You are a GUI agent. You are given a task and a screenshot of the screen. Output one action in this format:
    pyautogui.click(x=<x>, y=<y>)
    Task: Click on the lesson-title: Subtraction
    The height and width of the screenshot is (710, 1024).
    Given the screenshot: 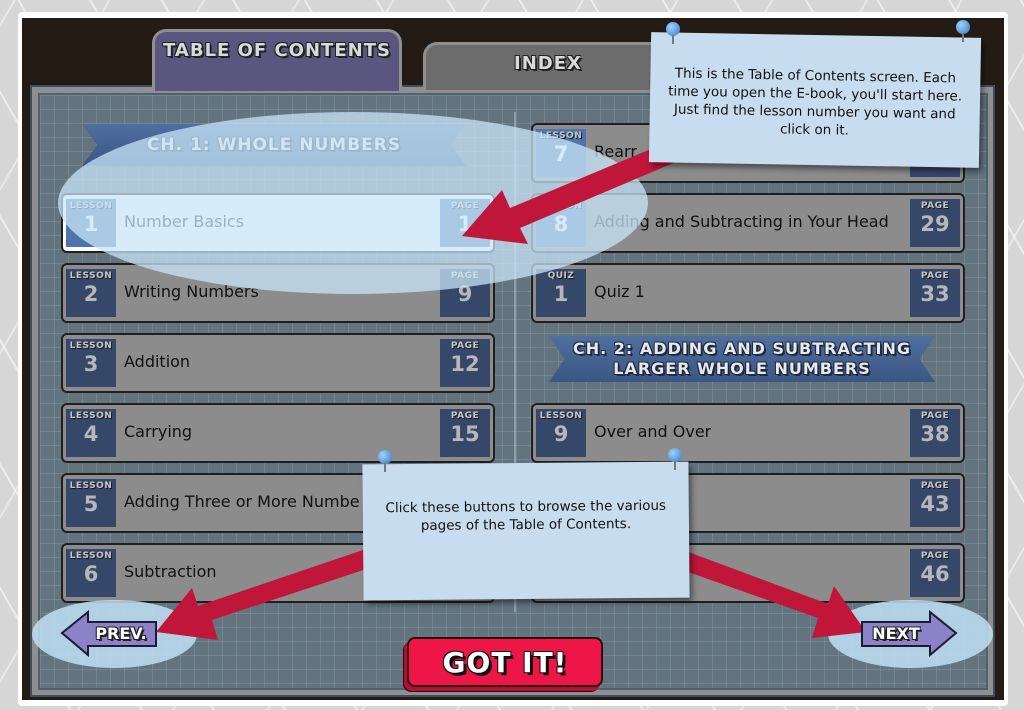 What is the action you would take?
    pyautogui.click(x=170, y=571)
    